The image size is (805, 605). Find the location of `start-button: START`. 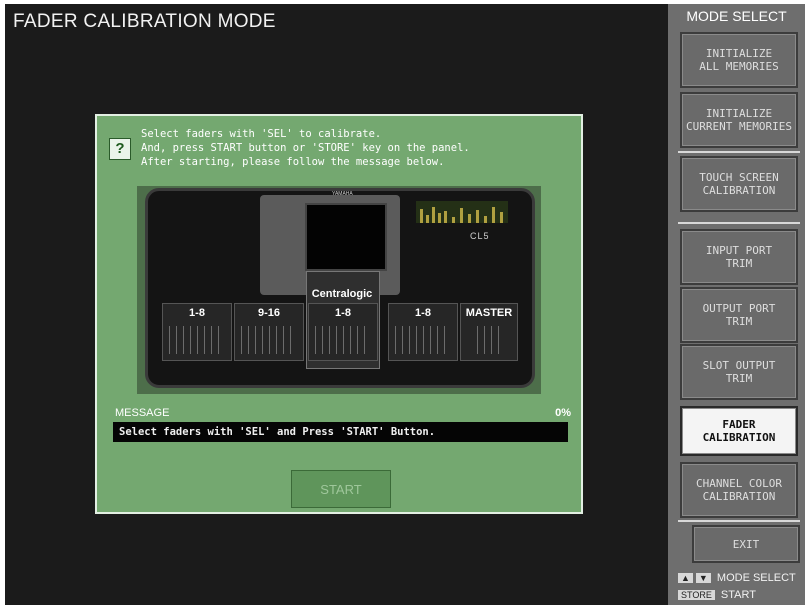

start-button: START is located at coordinates (341, 489).